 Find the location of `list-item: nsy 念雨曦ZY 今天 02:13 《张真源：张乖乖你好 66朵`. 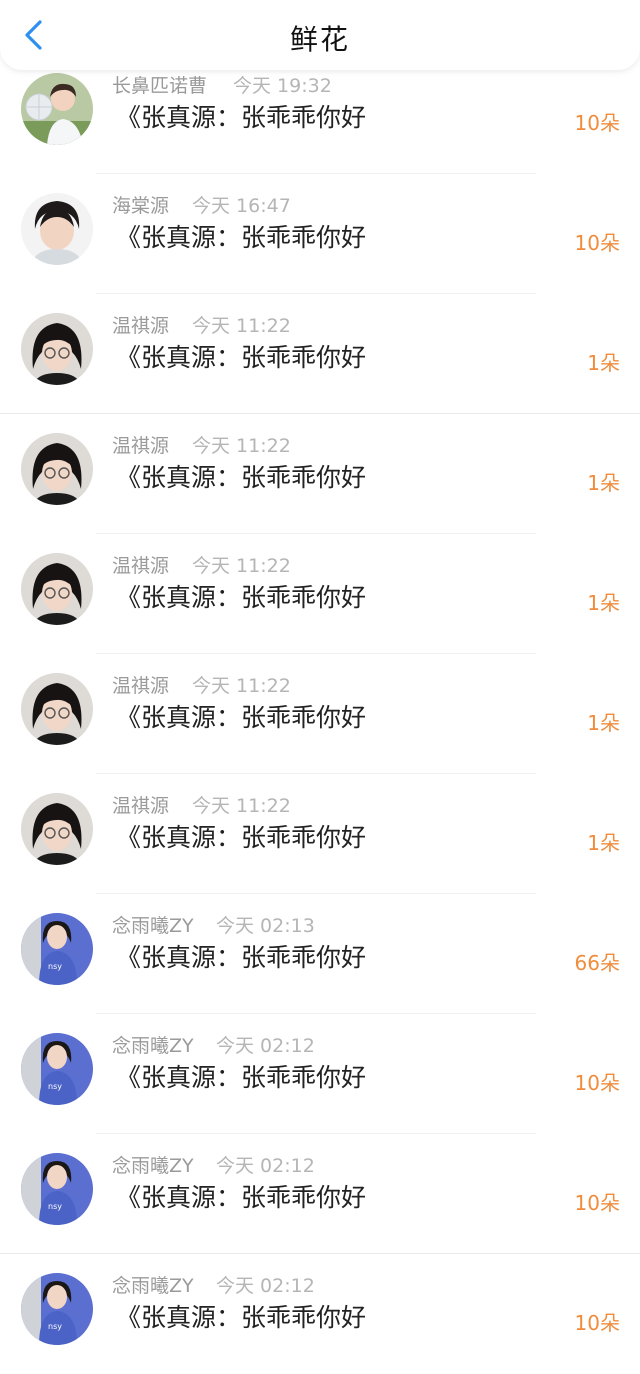

list-item: nsy 念雨曦ZY 今天 02:13 《张真源：张乖乖你好 66朵 is located at coordinates (320, 954).